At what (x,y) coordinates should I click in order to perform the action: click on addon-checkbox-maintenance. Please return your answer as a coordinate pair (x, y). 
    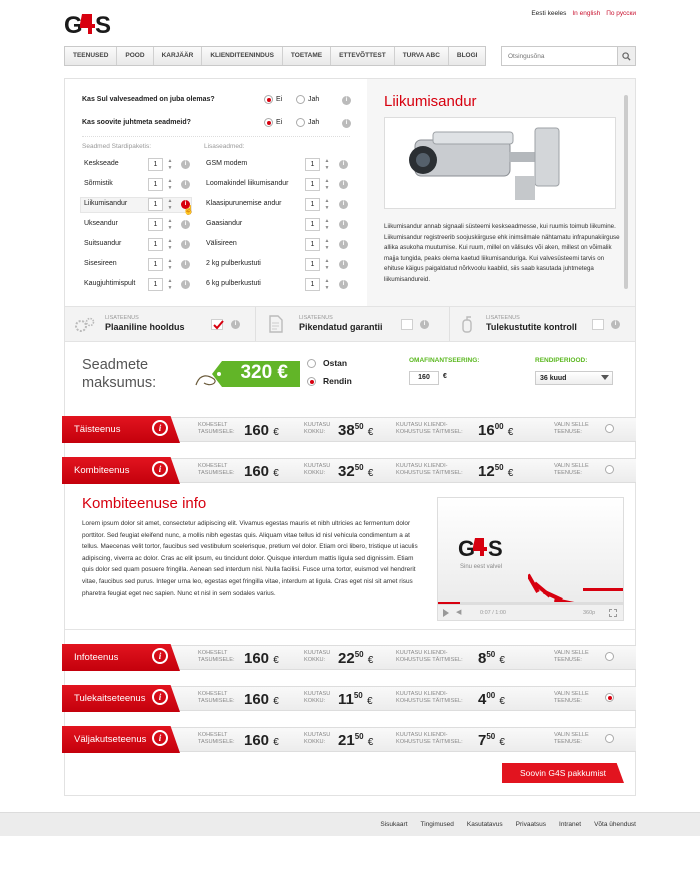
    Looking at the image, I should click on (217, 324).